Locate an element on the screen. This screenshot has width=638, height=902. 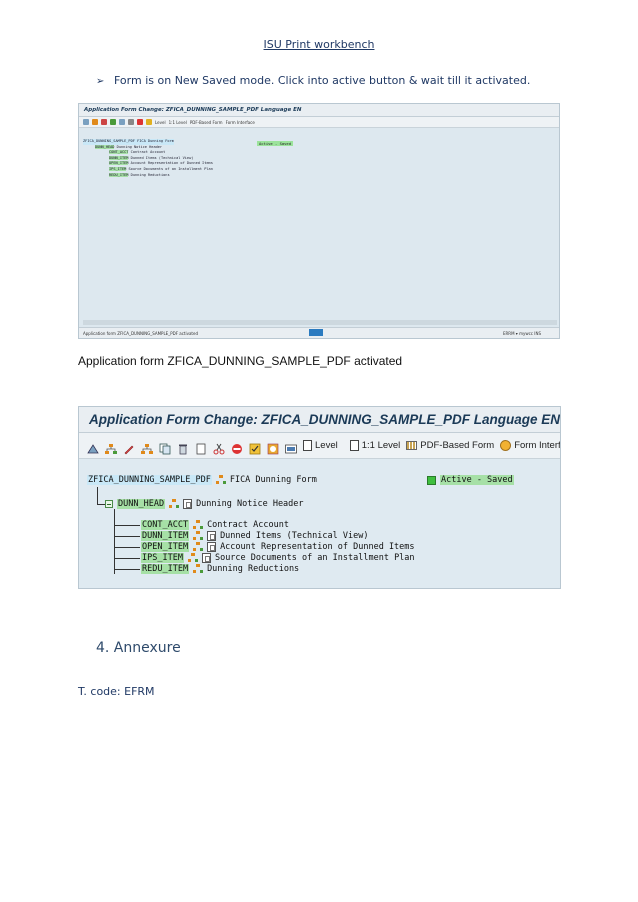
tcode-text: T. code: EFRM is located at coordinates (116, 691).